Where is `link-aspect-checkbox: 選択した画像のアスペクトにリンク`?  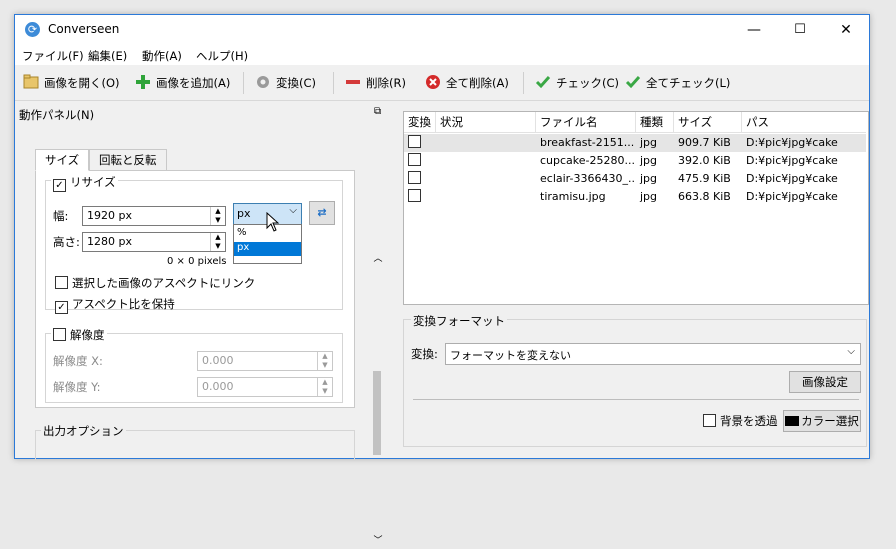
link-aspect-checkbox: 選択した画像のアスペクトにリンク is located at coordinates (155, 283).